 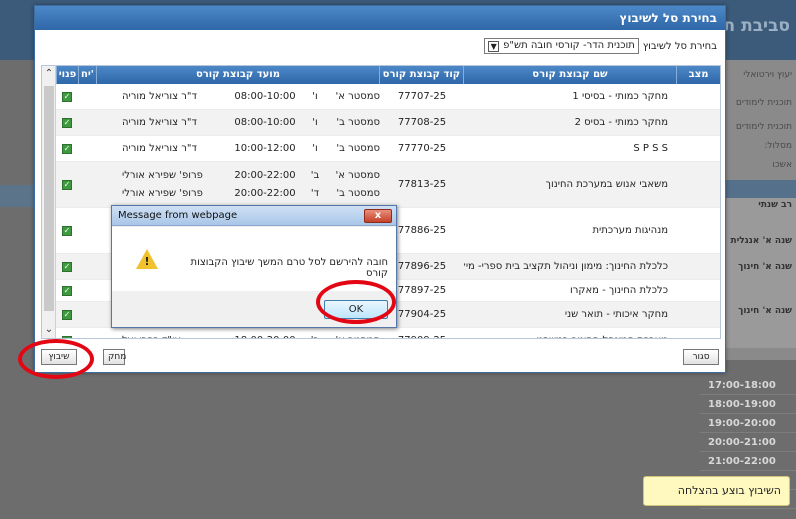 What do you see at coordinates (49, 198) in the screenshot?
I see `scroll-thumb` at bounding box center [49, 198].